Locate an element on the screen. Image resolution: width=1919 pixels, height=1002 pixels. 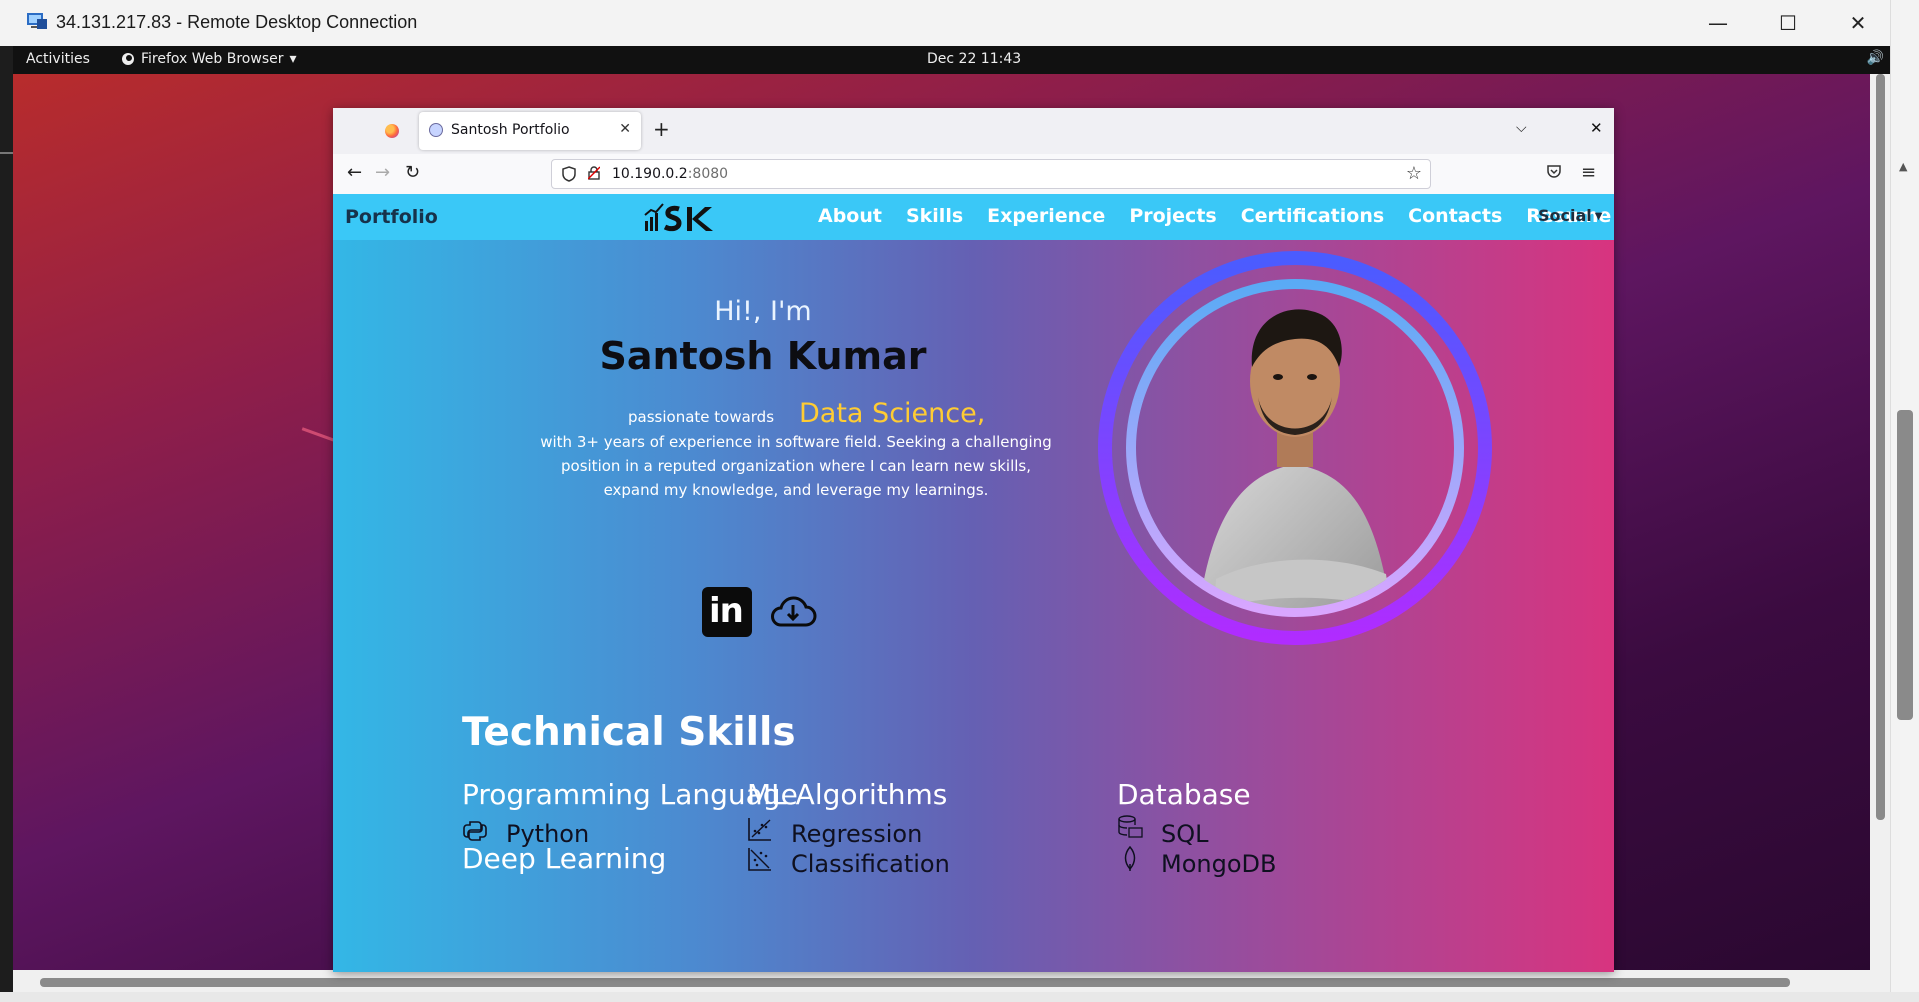
skill-classification: Classification is located at coordinates (870, 864).